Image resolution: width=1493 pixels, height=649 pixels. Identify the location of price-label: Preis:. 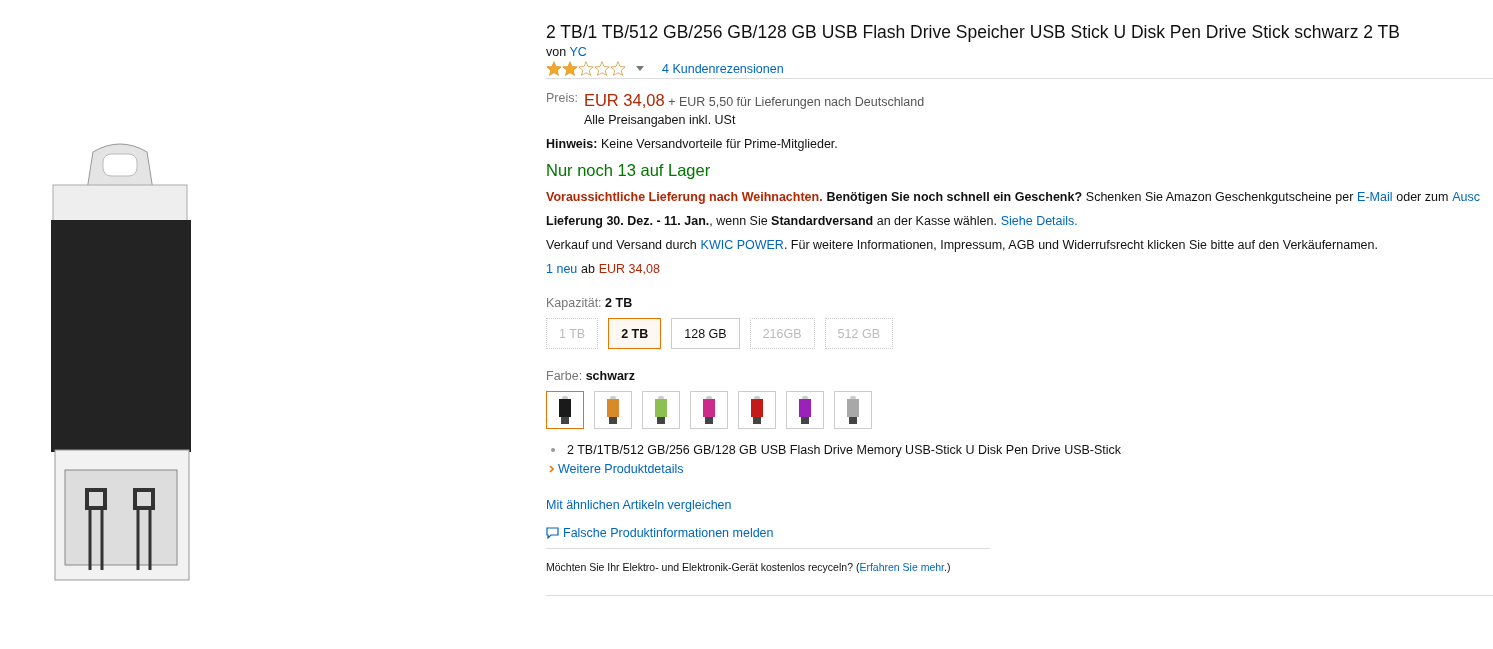
(562, 98).